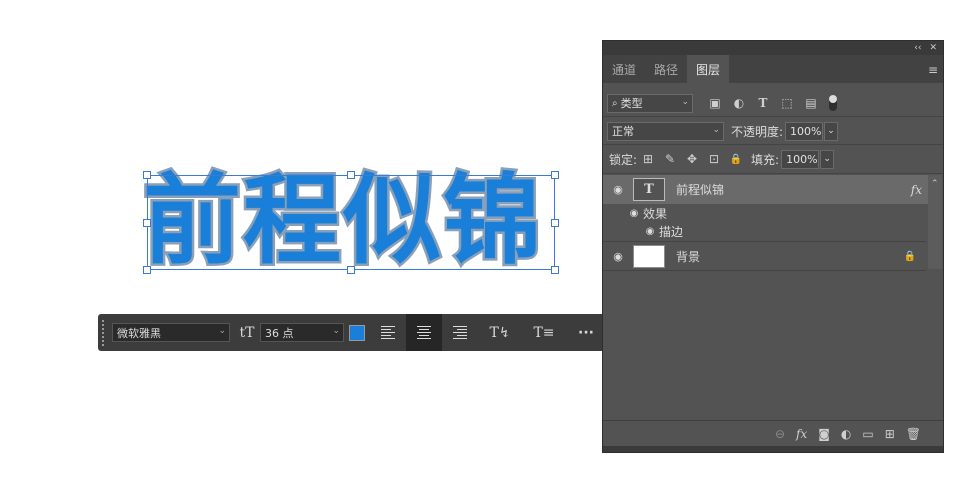 The height and width of the screenshot is (492, 960). I want to click on search-icon: ⌕, so click(615, 103).